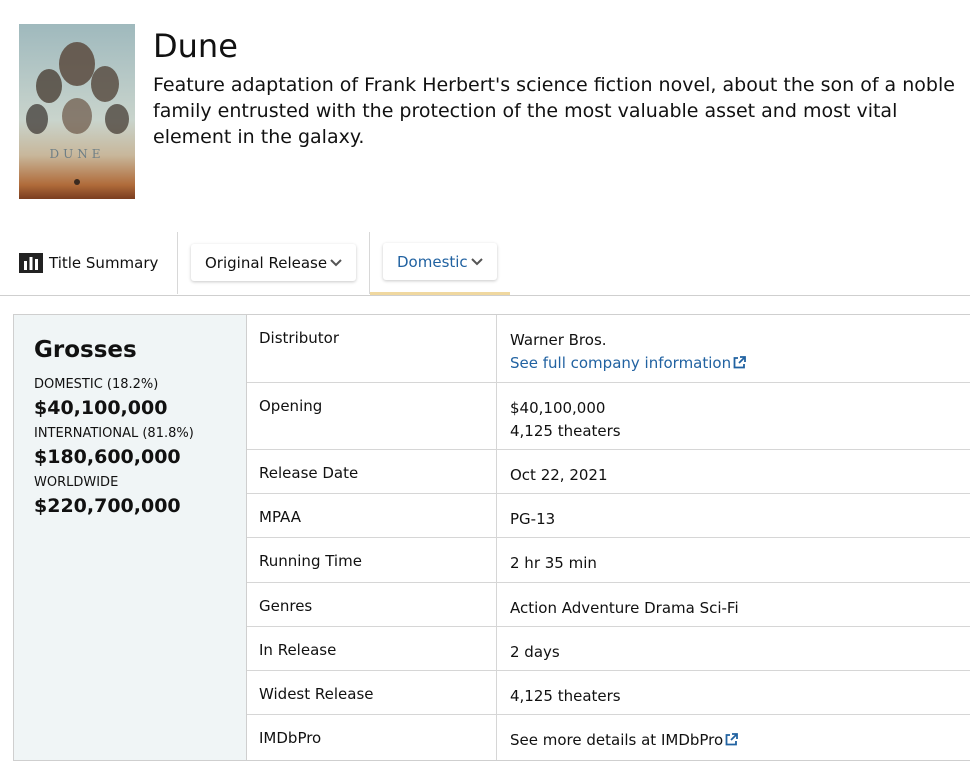 Image resolution: width=970 pixels, height=775 pixels. Describe the element at coordinates (85, 350) in the screenshot. I see `grosses-heading: Grosses` at that location.